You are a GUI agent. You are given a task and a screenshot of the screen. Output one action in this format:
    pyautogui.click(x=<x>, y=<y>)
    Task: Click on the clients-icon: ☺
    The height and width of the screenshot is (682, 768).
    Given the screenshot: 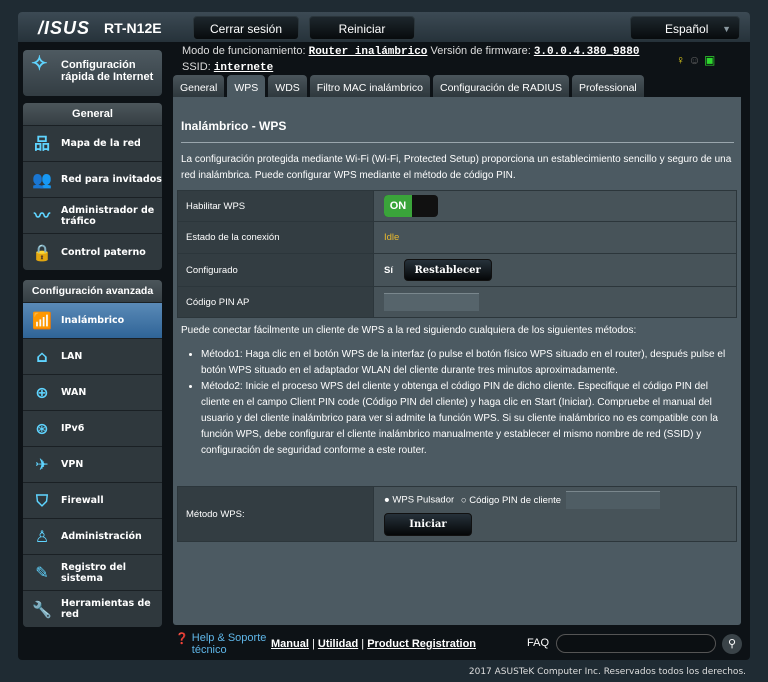 What is the action you would take?
    pyautogui.click(x=694, y=60)
    